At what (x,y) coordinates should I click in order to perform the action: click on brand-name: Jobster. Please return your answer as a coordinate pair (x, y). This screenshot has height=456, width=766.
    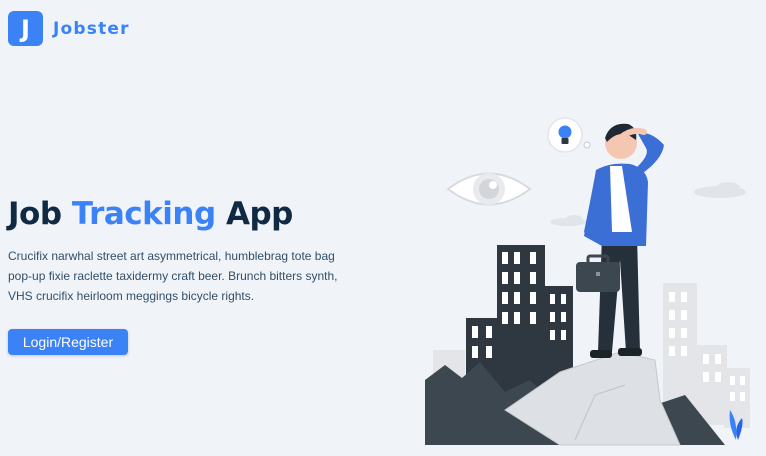
    Looking at the image, I should click on (91, 28).